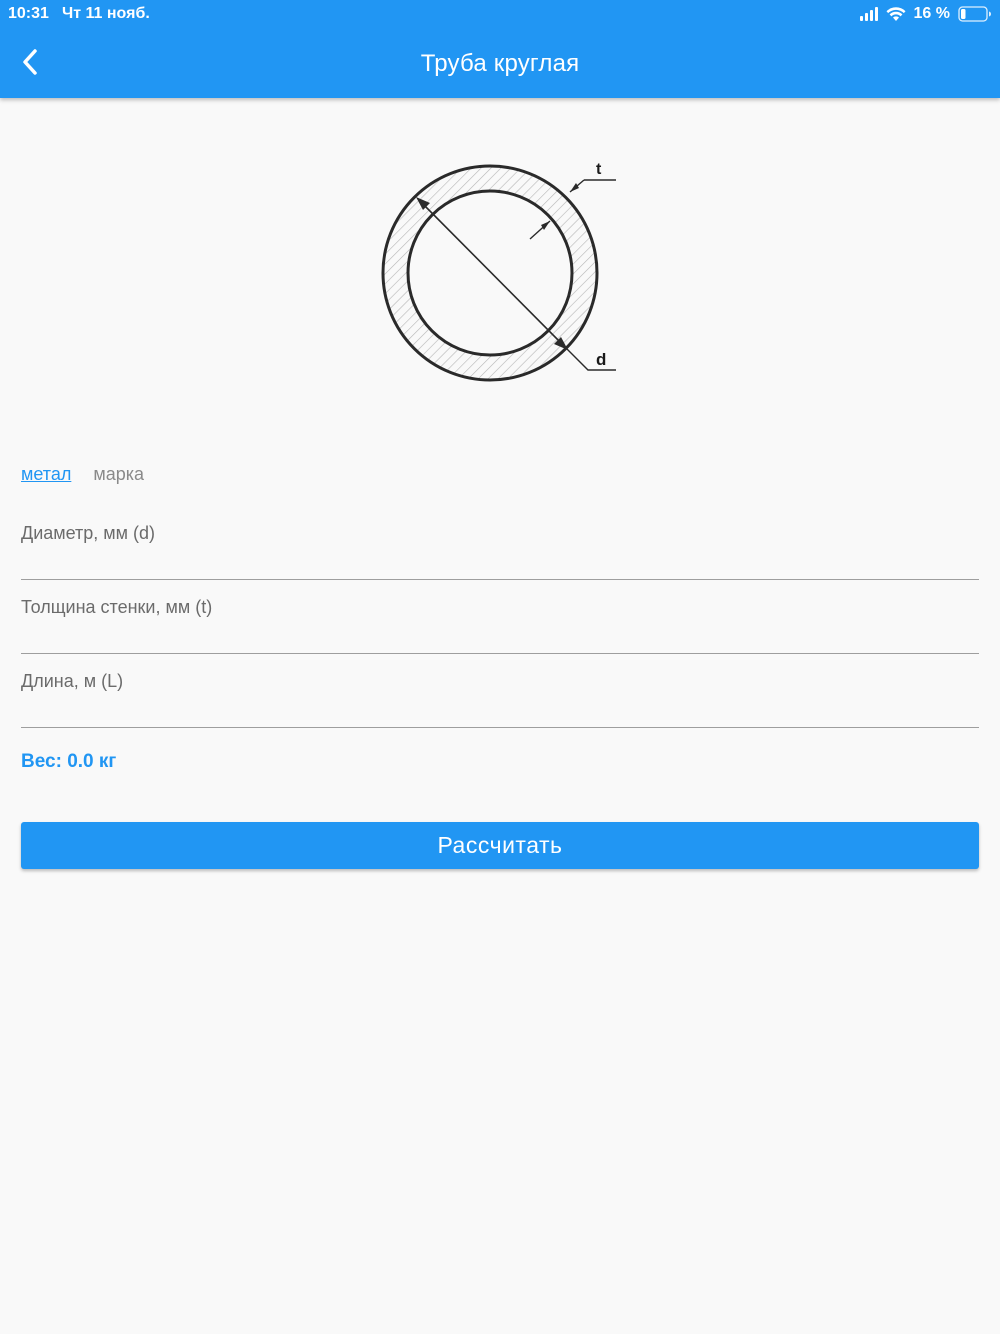 This screenshot has width=1000, height=1334. What do you see at coordinates (931, 13) in the screenshot?
I see `battery-percent: 16 %` at bounding box center [931, 13].